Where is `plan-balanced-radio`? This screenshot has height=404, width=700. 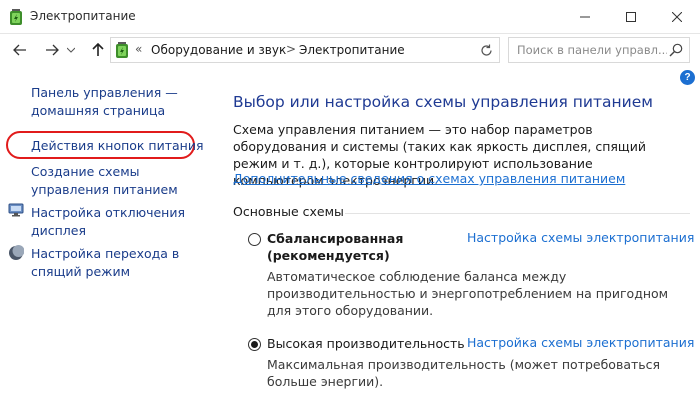
plan-balanced-radio is located at coordinates (254, 239).